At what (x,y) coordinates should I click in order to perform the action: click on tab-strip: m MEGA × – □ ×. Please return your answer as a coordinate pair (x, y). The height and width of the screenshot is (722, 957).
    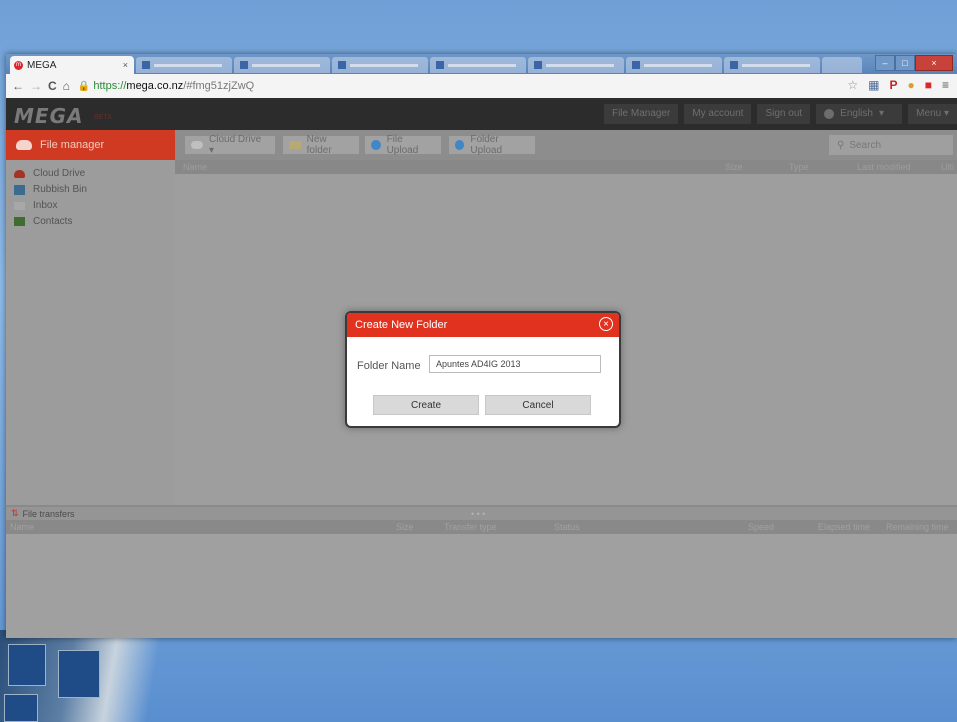
    Looking at the image, I should click on (481, 64).